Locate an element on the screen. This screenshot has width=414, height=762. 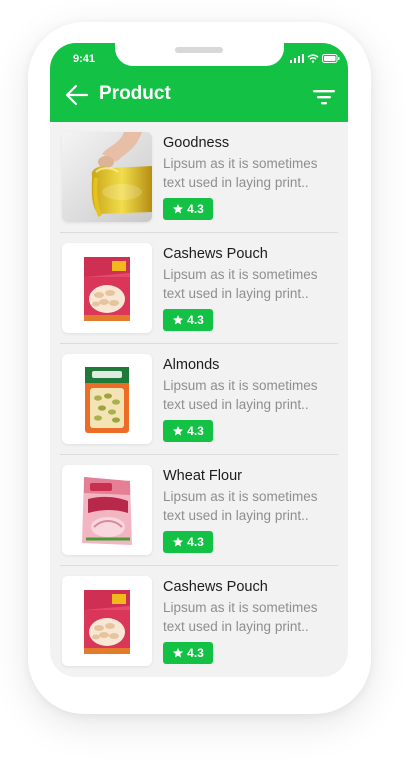
product-image-olive-oil is located at coordinates (107, 177).